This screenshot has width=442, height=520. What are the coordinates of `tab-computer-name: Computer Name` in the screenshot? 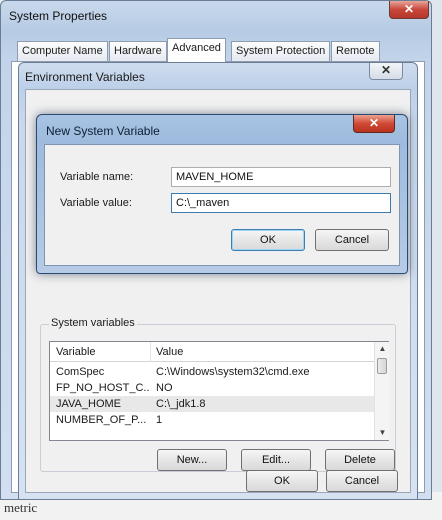 It's located at (62, 51).